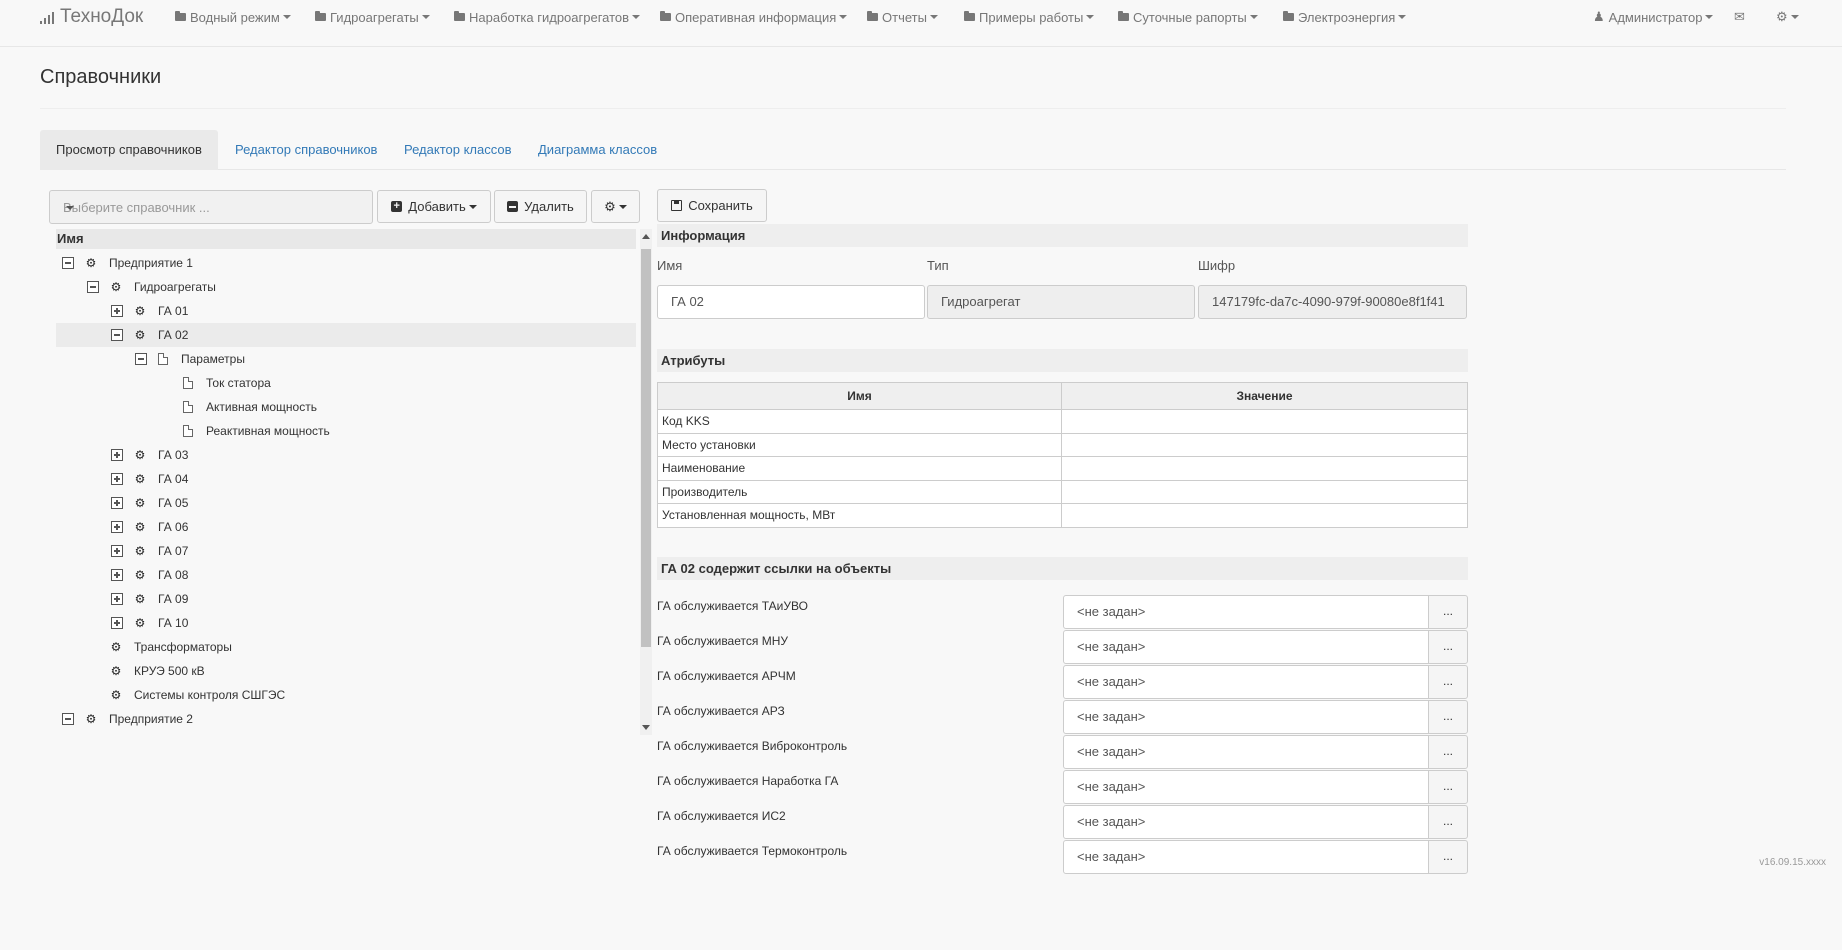 This screenshot has height=950, width=1842. I want to click on tree-node: Реактивная мощность, so click(346, 431).